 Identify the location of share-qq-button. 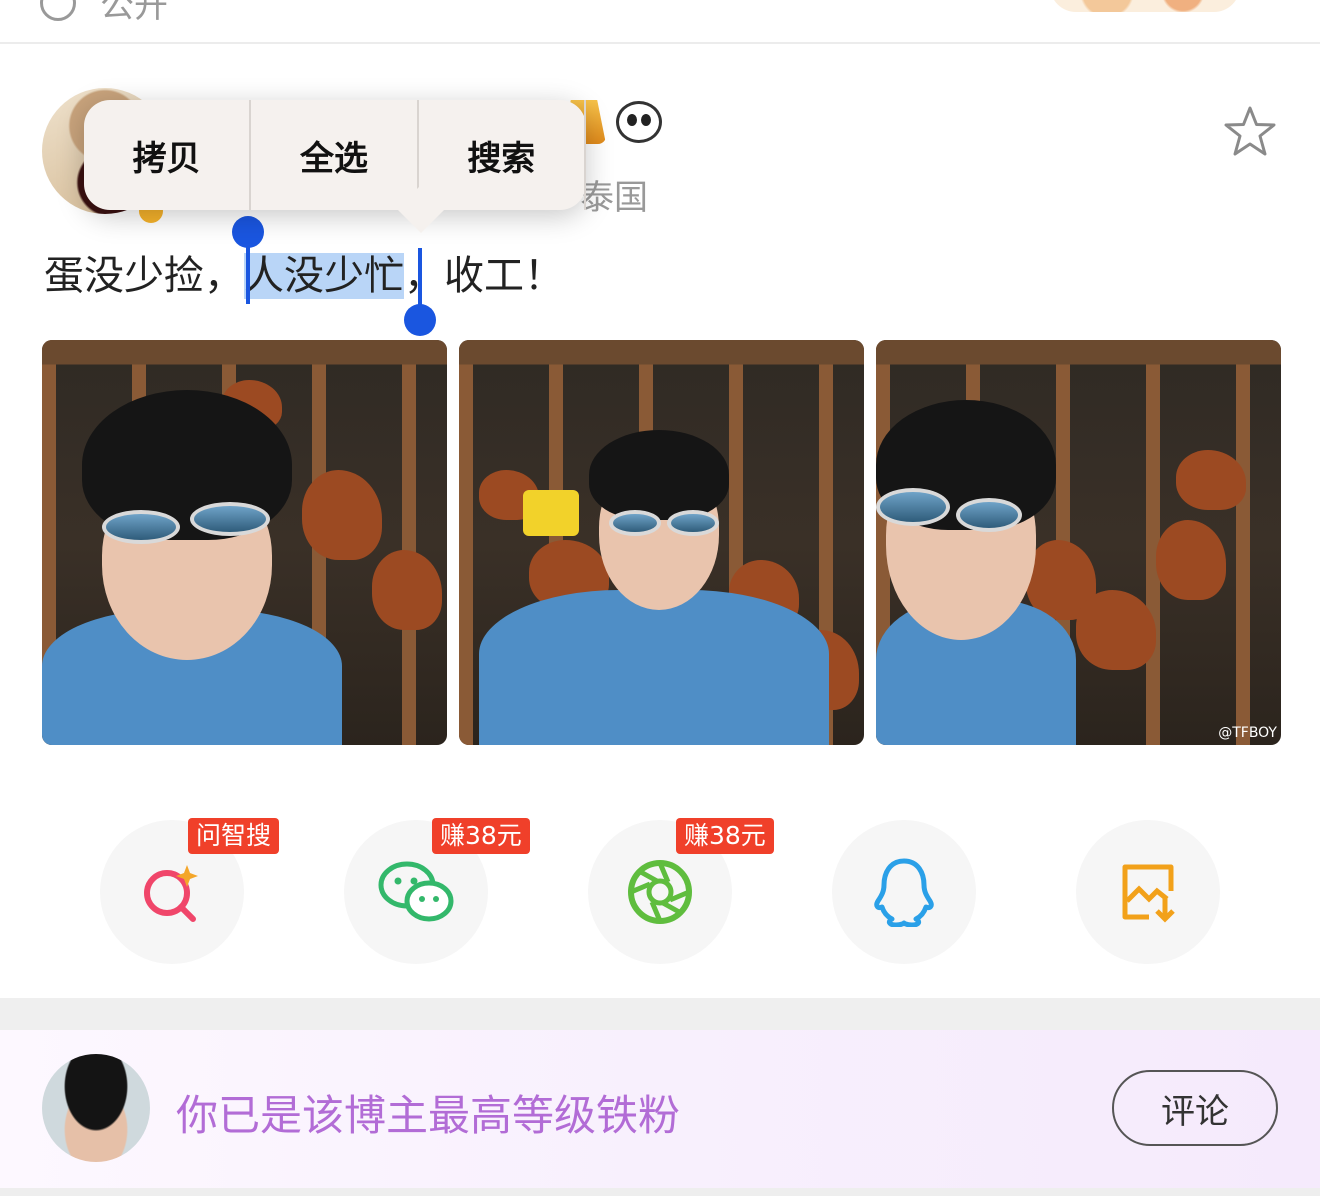
(904, 892).